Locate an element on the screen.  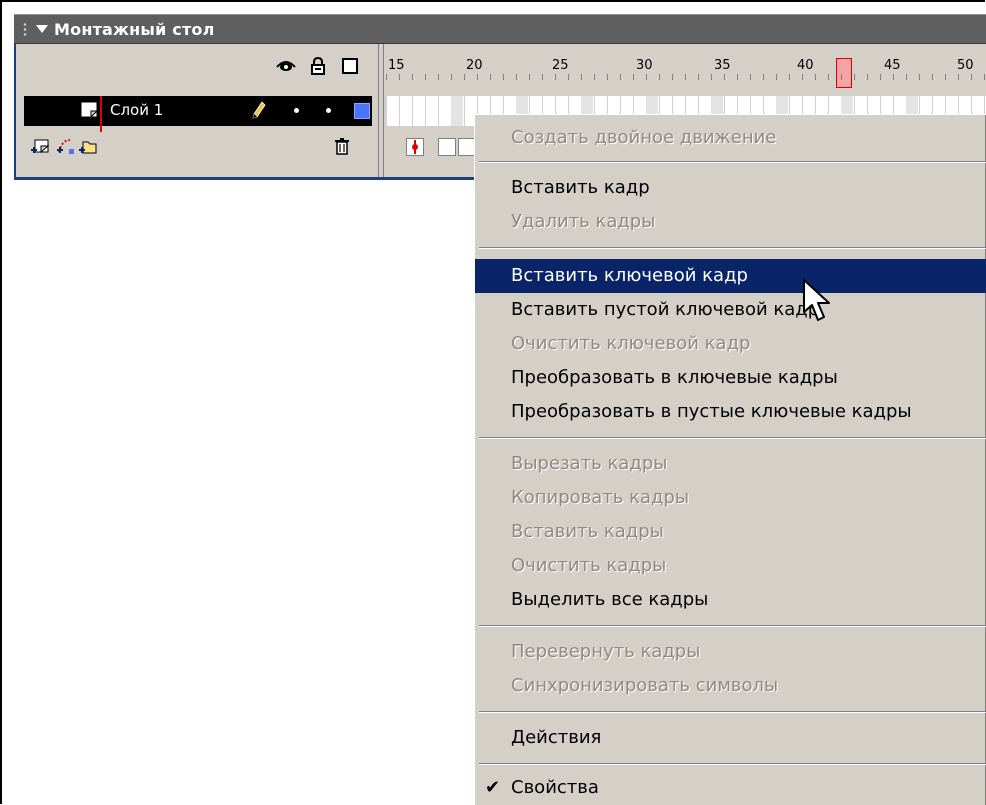
add-folder-icon is located at coordinates (88, 146).